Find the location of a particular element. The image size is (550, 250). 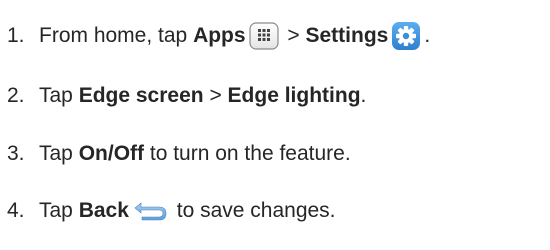

step-number: 1. is located at coordinates (16, 35).